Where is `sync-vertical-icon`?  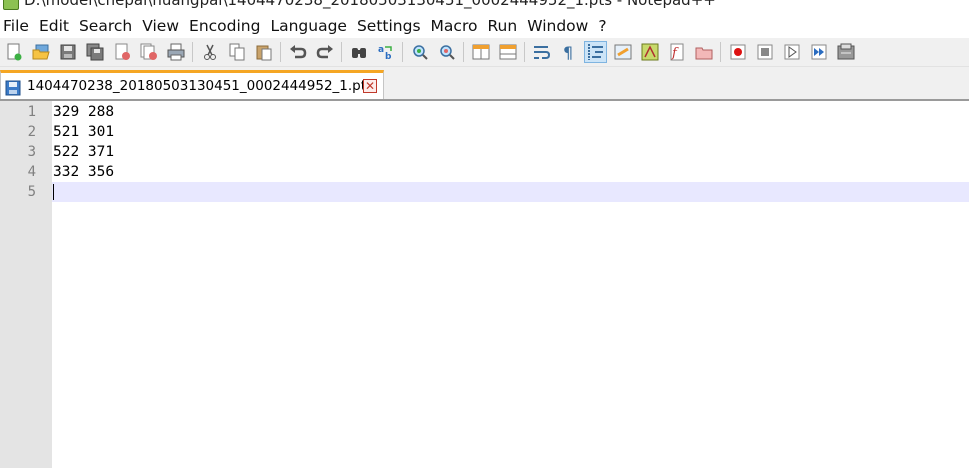 sync-vertical-icon is located at coordinates (480, 52).